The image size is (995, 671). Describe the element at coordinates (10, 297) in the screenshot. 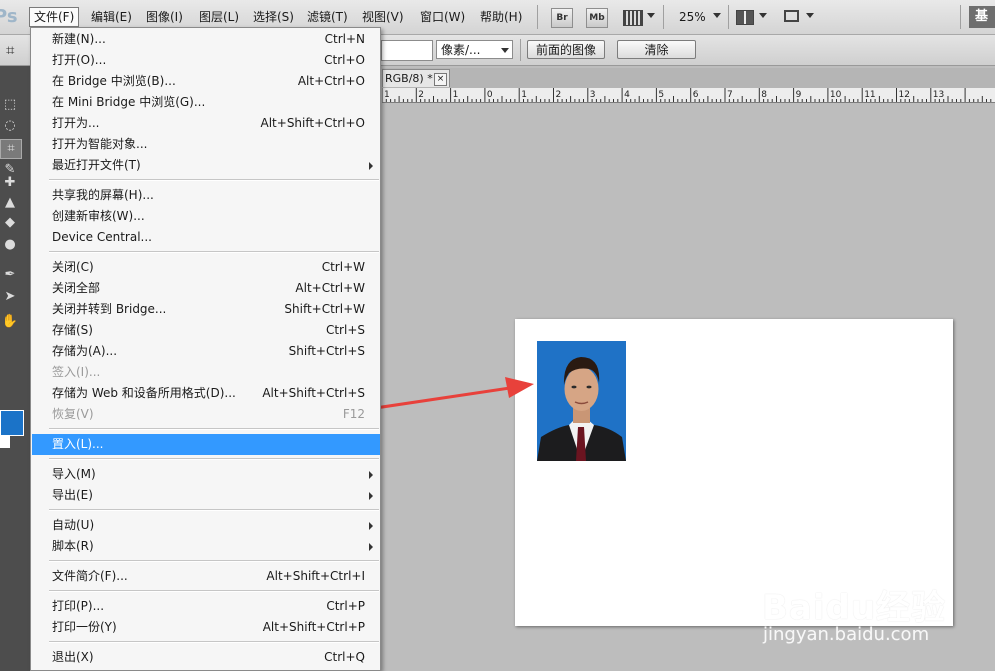

I see `path-select-icon: ➤` at that location.